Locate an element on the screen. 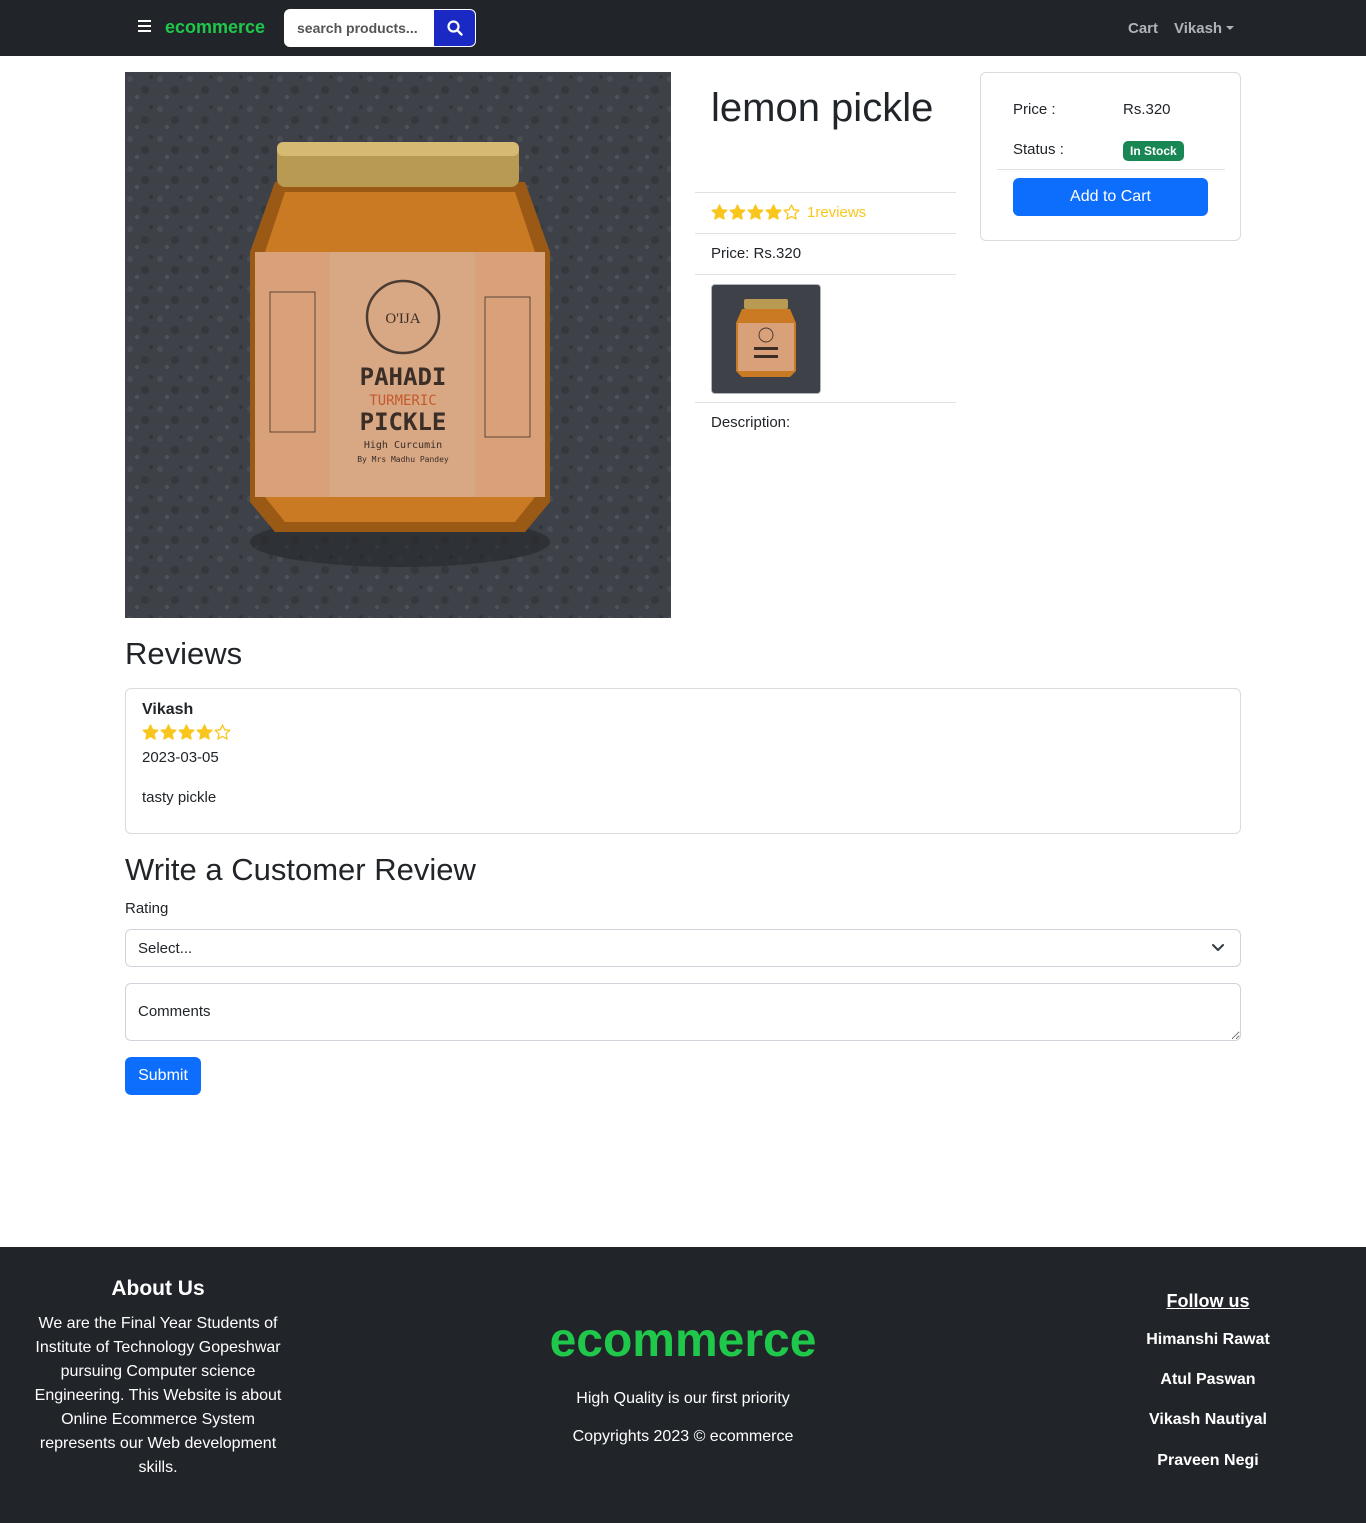 The width and height of the screenshot is (1366, 1523). jar-text-5: By Mrs Madhu Pandey is located at coordinates (403, 459).